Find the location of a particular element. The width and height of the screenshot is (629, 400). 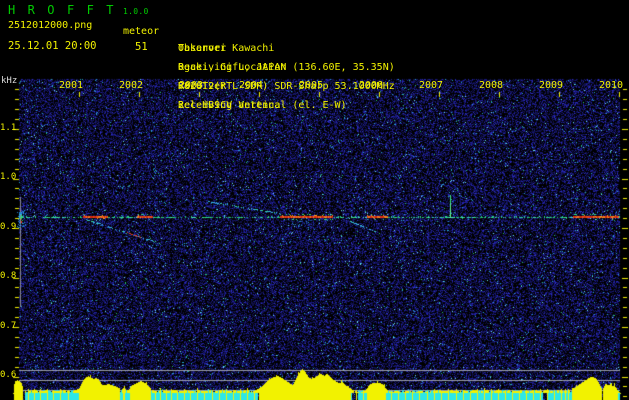

info-value: Ogaki, Gifu, JAPAN (136.60E, 35.35N) is located at coordinates (286, 67).